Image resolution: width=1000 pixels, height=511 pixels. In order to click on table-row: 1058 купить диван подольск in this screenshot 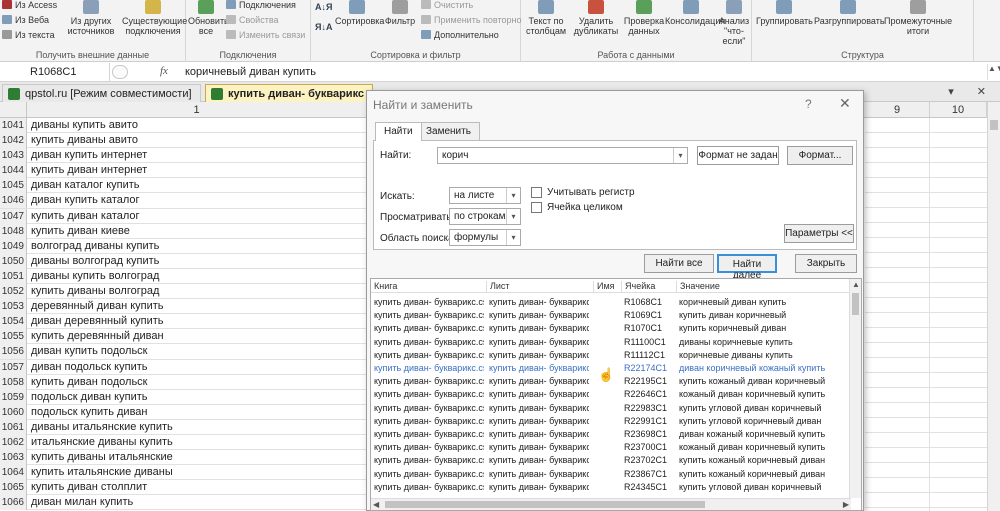, I will do `click(185, 382)`.